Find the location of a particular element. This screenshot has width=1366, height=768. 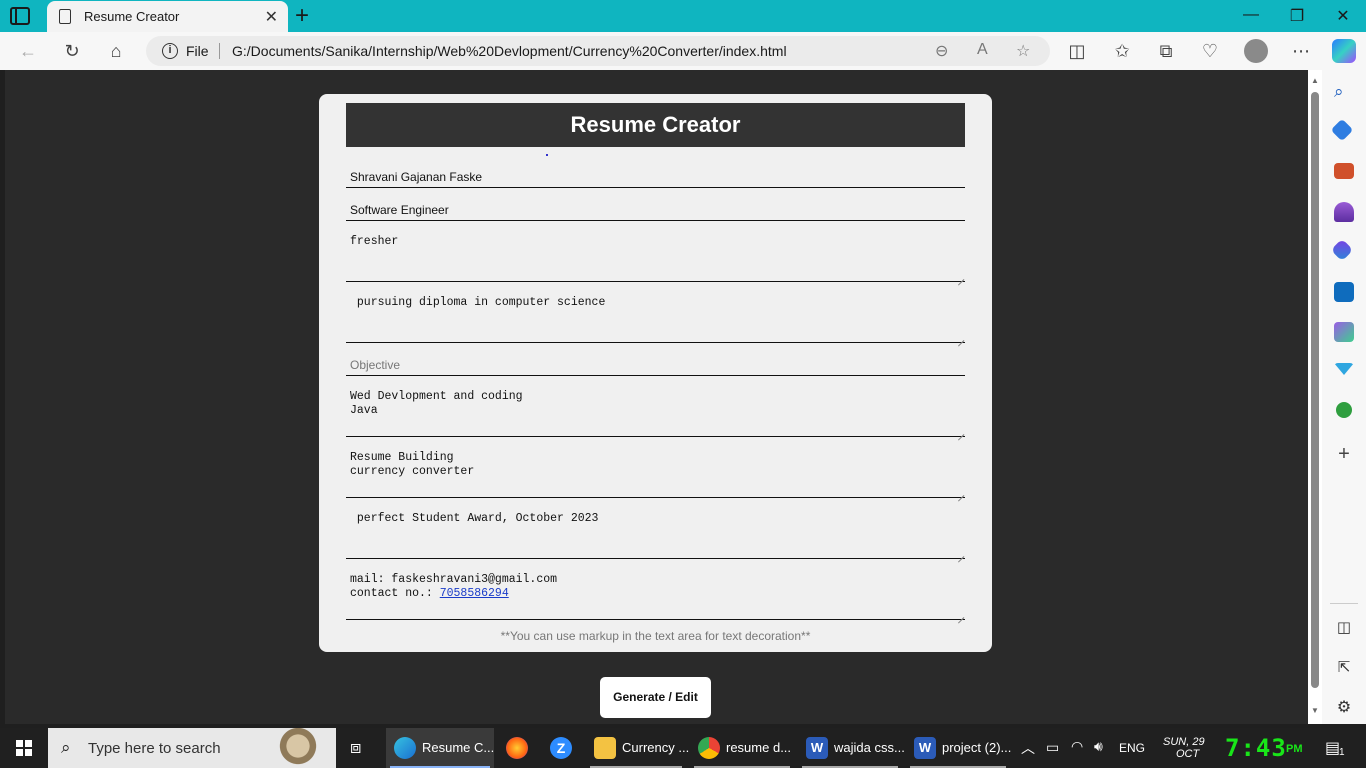

outlook-icon is located at coordinates (1344, 292).